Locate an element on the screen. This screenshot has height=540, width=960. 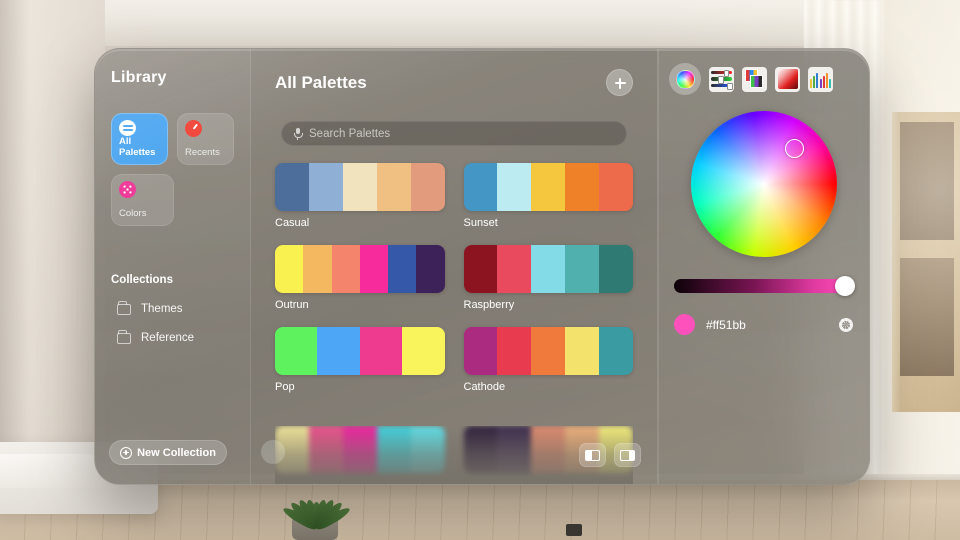
brightness-slider is located at coordinates (763, 286).